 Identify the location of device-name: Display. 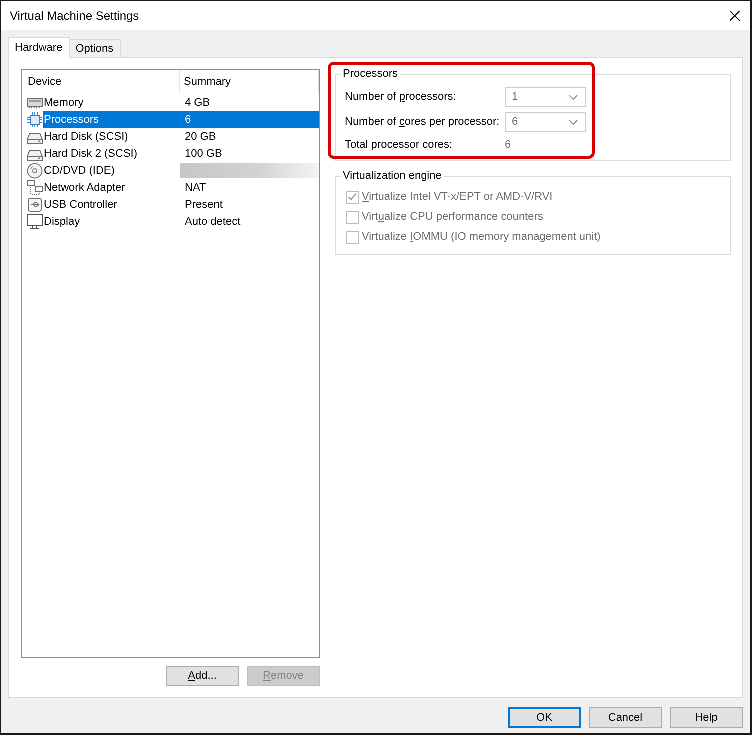
(62, 222).